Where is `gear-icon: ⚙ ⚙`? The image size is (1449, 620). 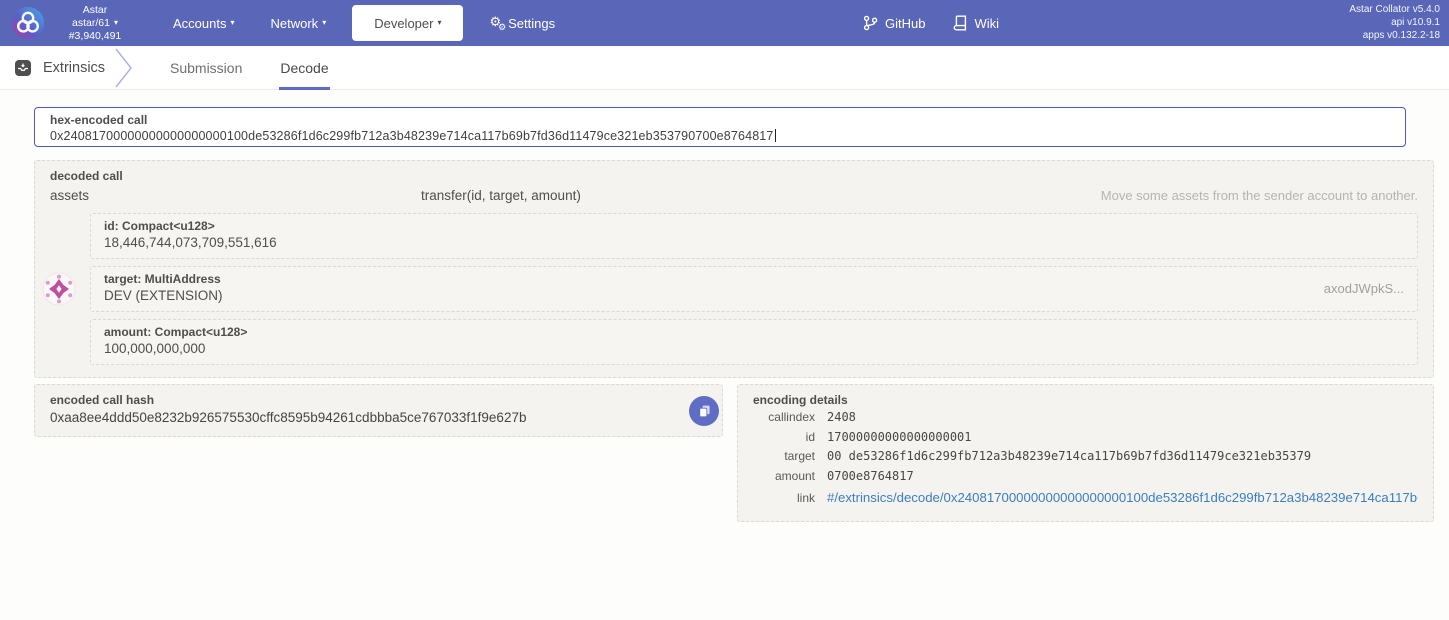 gear-icon: ⚙ ⚙ is located at coordinates (497, 23).